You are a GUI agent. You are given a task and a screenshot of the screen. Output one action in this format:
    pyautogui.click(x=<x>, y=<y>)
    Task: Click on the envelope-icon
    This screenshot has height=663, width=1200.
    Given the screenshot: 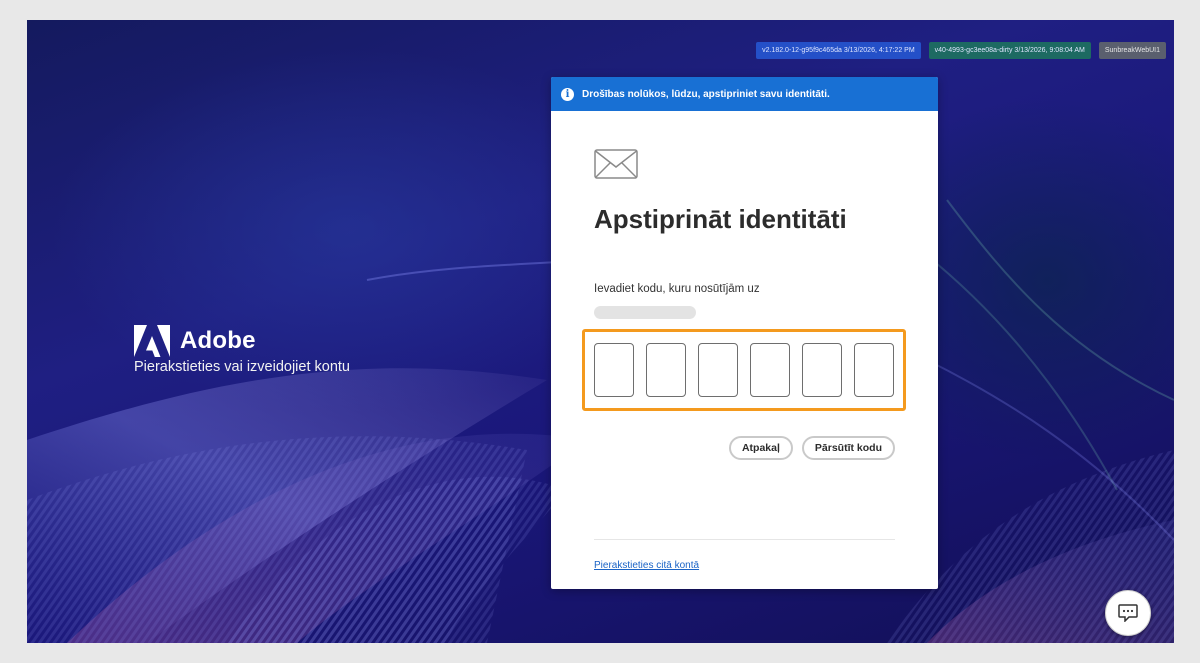 What is the action you would take?
    pyautogui.click(x=616, y=164)
    